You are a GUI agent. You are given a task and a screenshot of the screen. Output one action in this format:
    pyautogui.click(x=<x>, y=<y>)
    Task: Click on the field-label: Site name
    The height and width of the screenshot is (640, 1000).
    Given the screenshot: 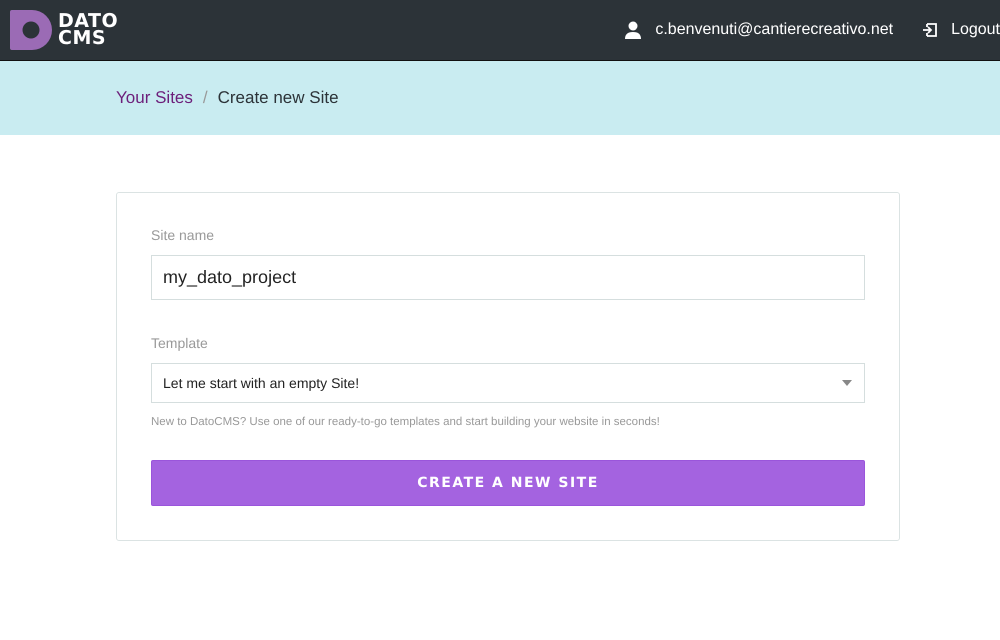 What is the action you would take?
    pyautogui.click(x=183, y=235)
    